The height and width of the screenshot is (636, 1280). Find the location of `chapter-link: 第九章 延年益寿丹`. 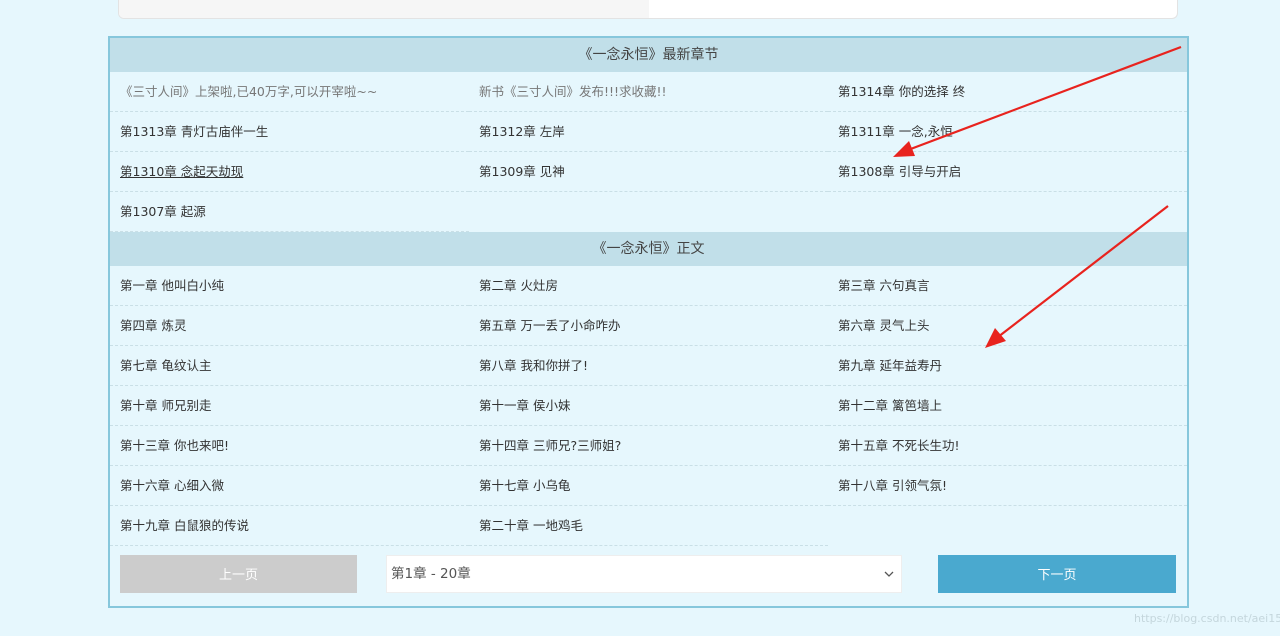

chapter-link: 第九章 延年益寿丹 is located at coordinates (1007, 366).